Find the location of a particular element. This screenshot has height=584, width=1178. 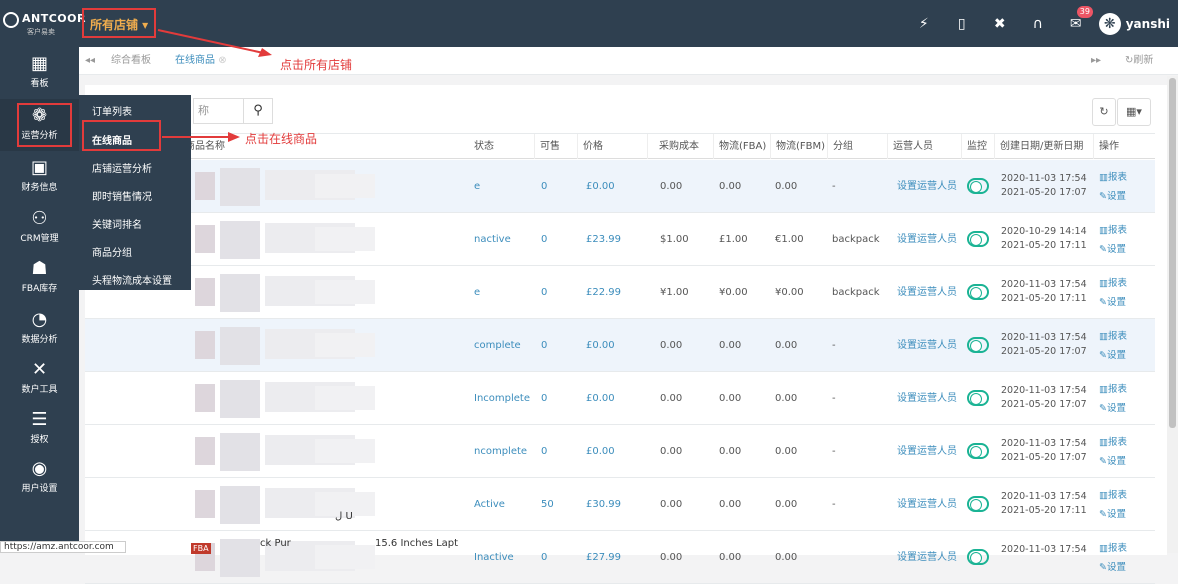

browser-status-url: https://amz.antcoor.com is located at coordinates (63, 547).